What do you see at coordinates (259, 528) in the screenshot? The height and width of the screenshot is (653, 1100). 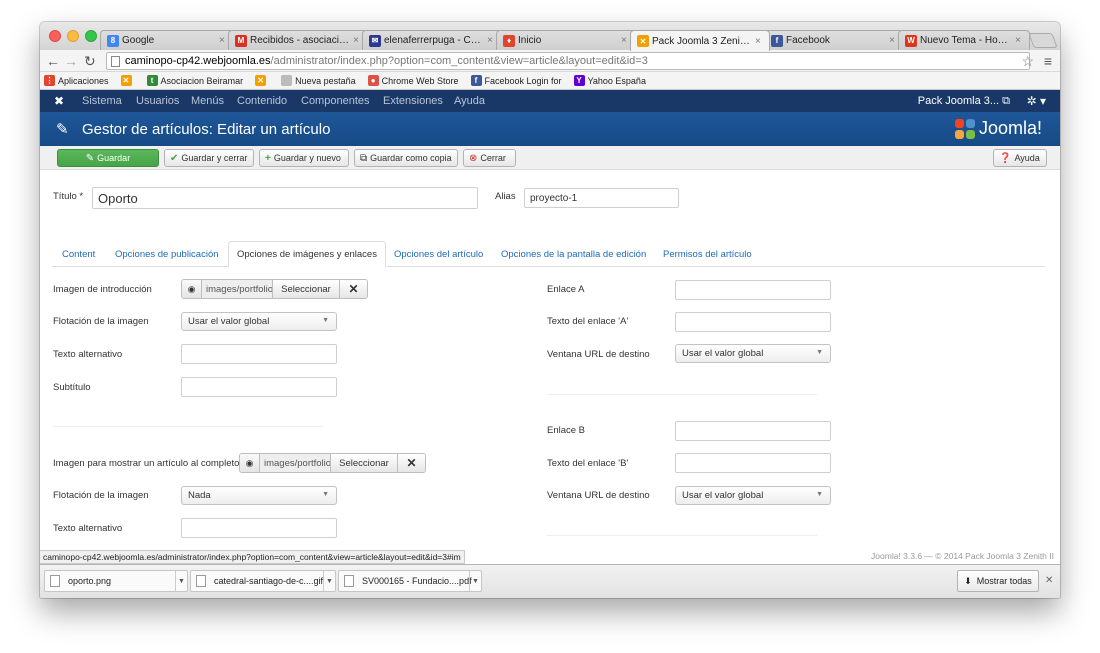 I see `full-alt-input` at bounding box center [259, 528].